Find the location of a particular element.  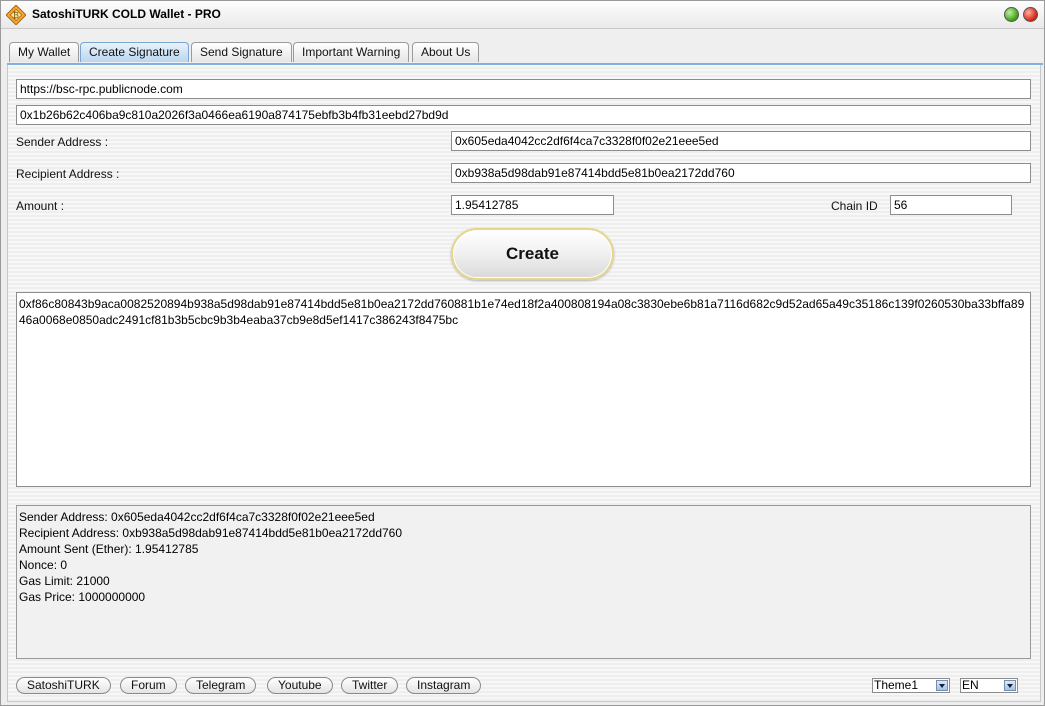

language-select-value: EN is located at coordinates (970, 685).